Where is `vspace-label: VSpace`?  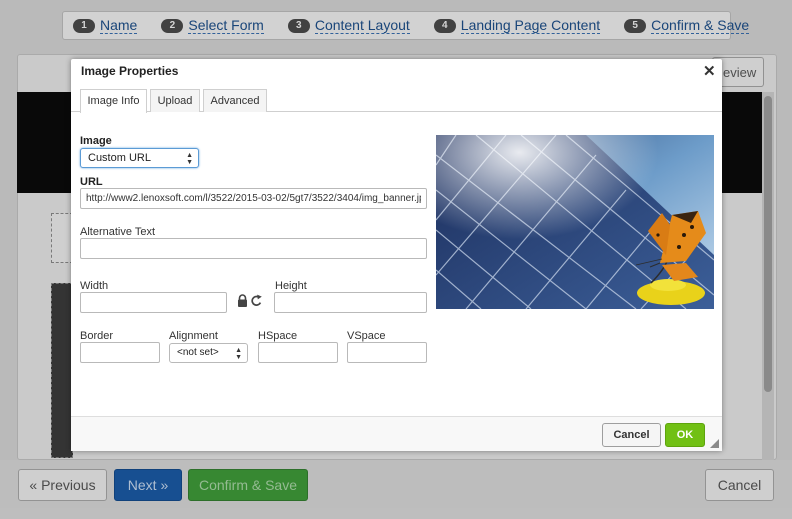
vspace-label: VSpace is located at coordinates (366, 336).